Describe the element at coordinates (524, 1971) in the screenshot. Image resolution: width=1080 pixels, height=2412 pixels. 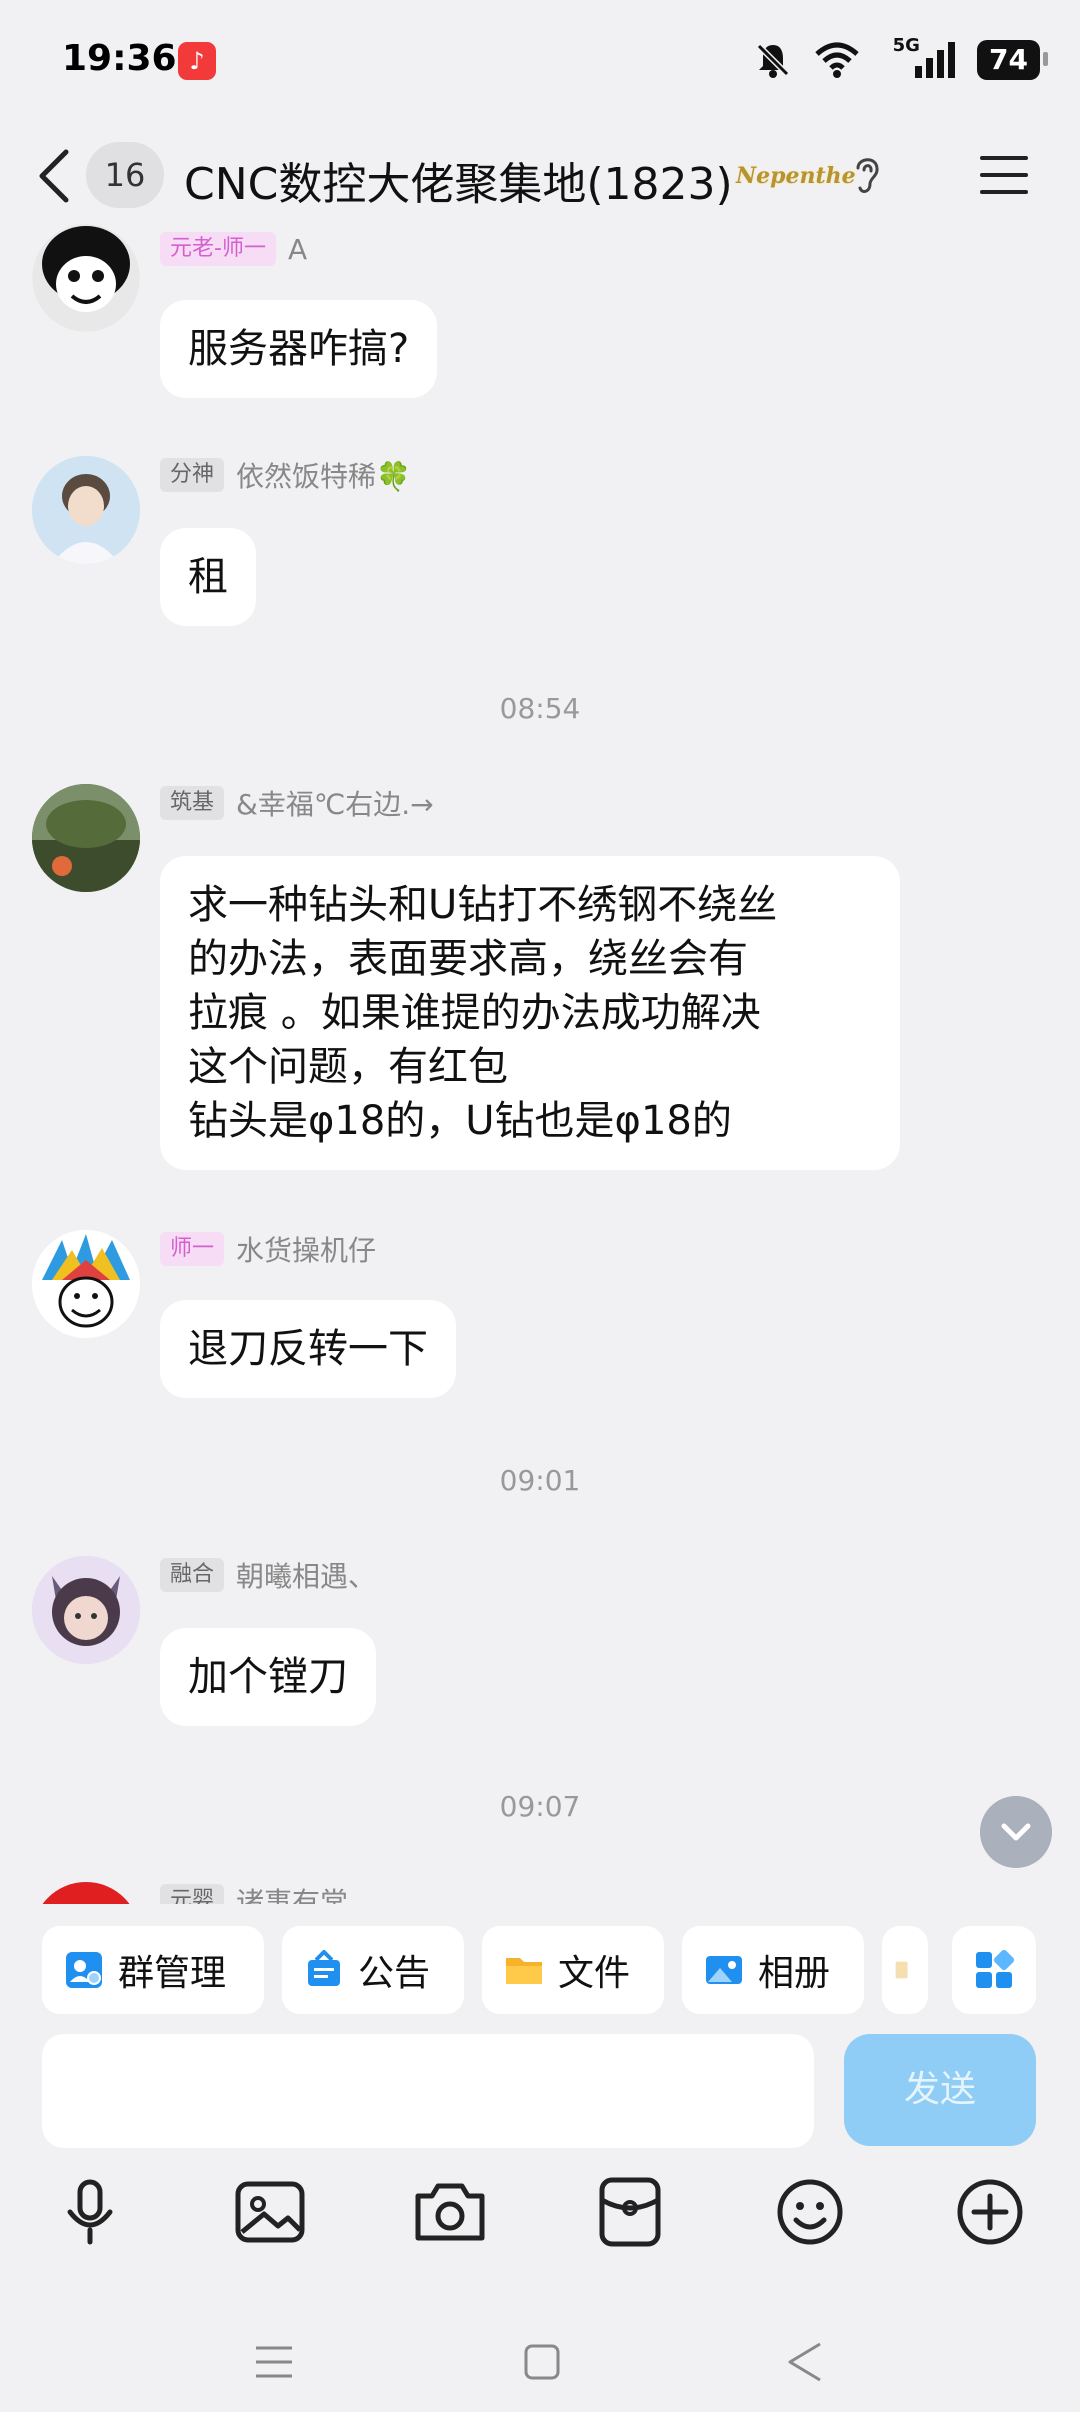
I see `folder-icon` at that location.